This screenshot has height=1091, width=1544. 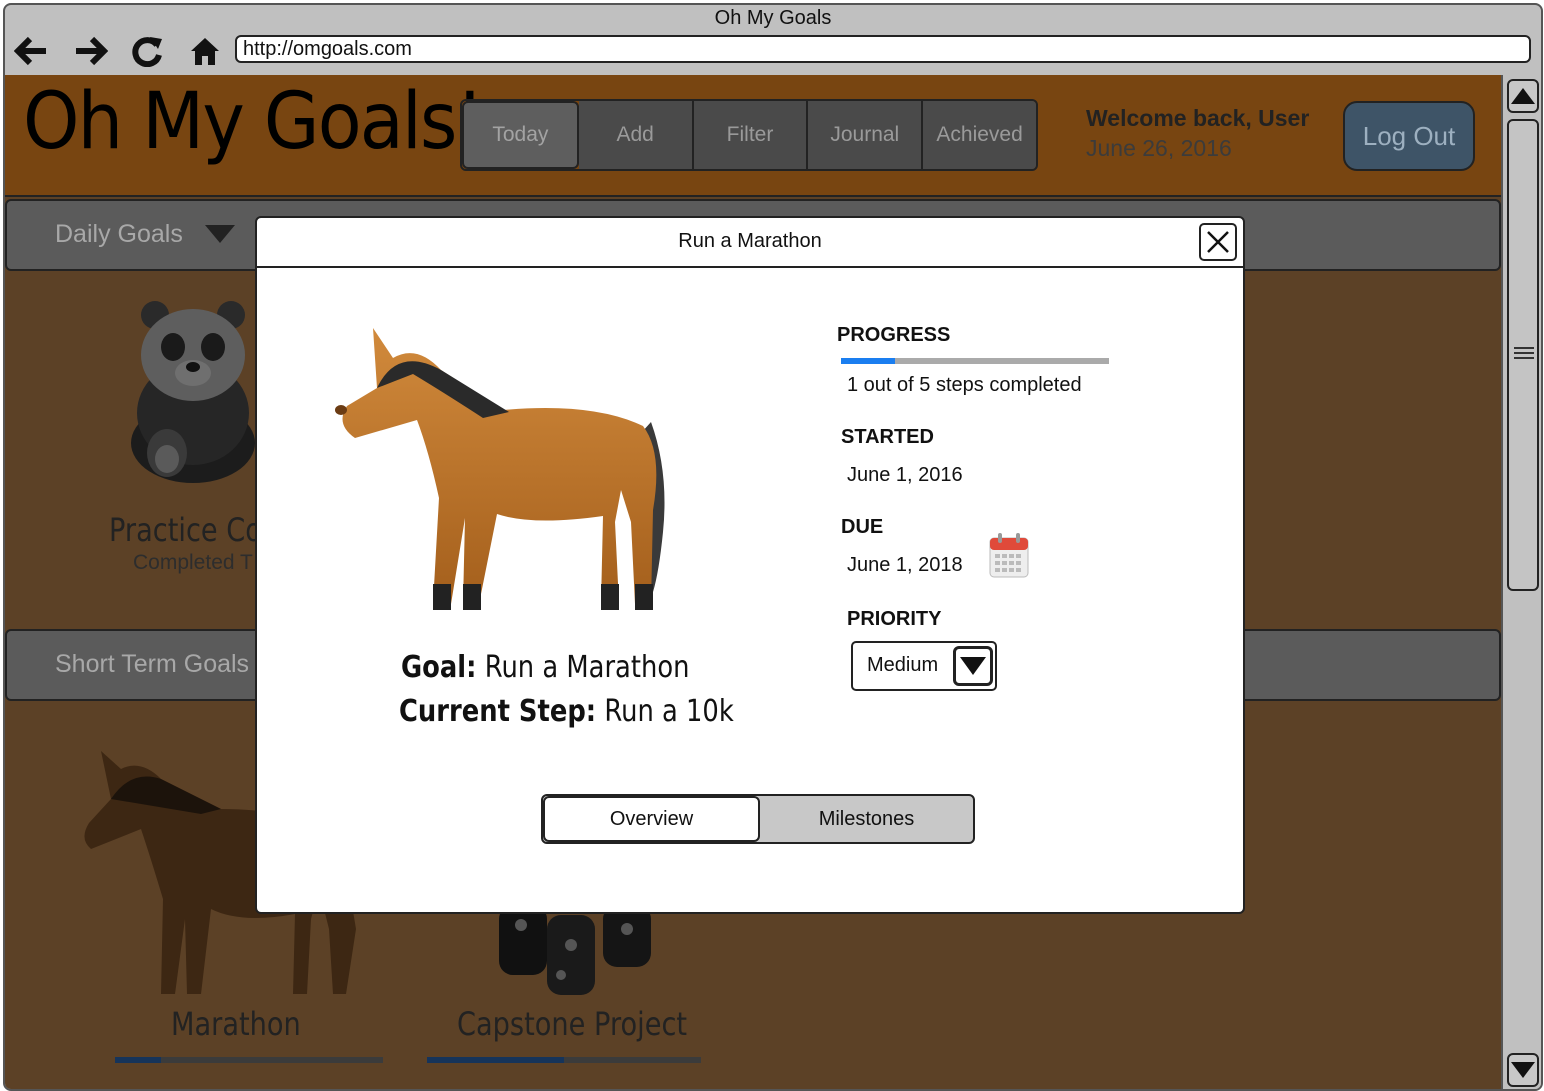 I want to click on scroll-up-icon, so click(x=1523, y=96).